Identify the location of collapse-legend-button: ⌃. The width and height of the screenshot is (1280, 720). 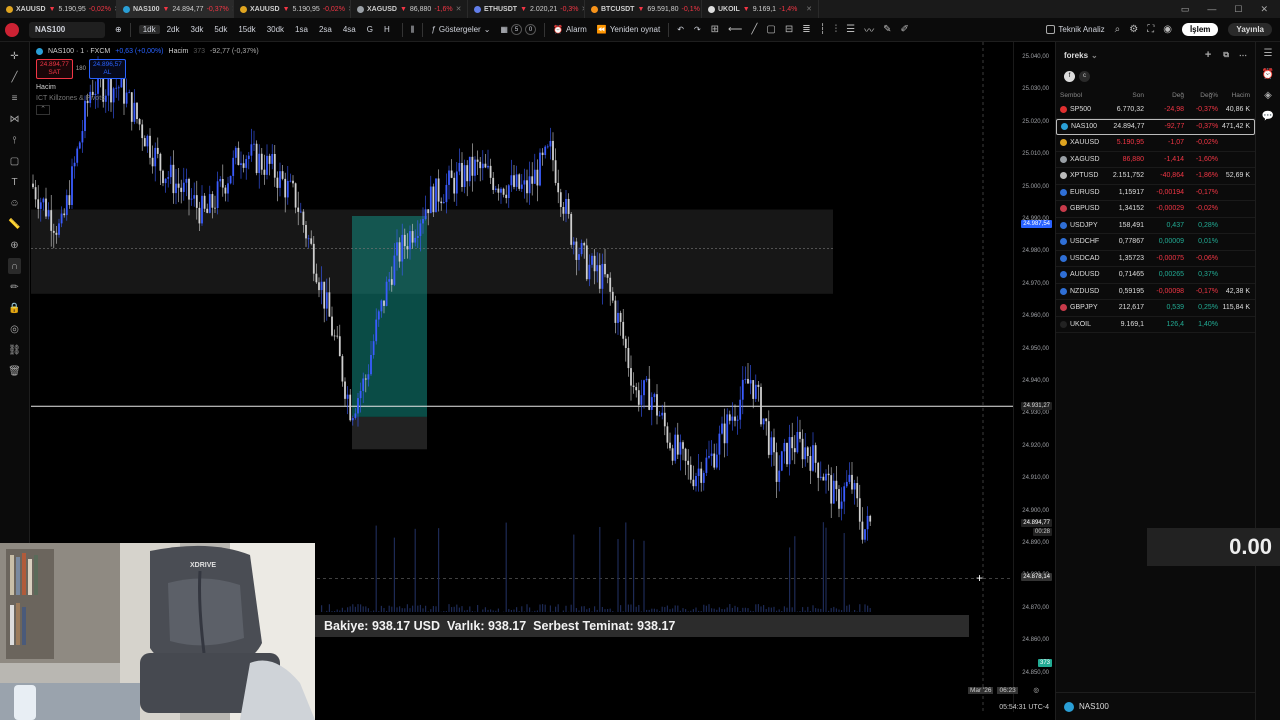
(43, 110).